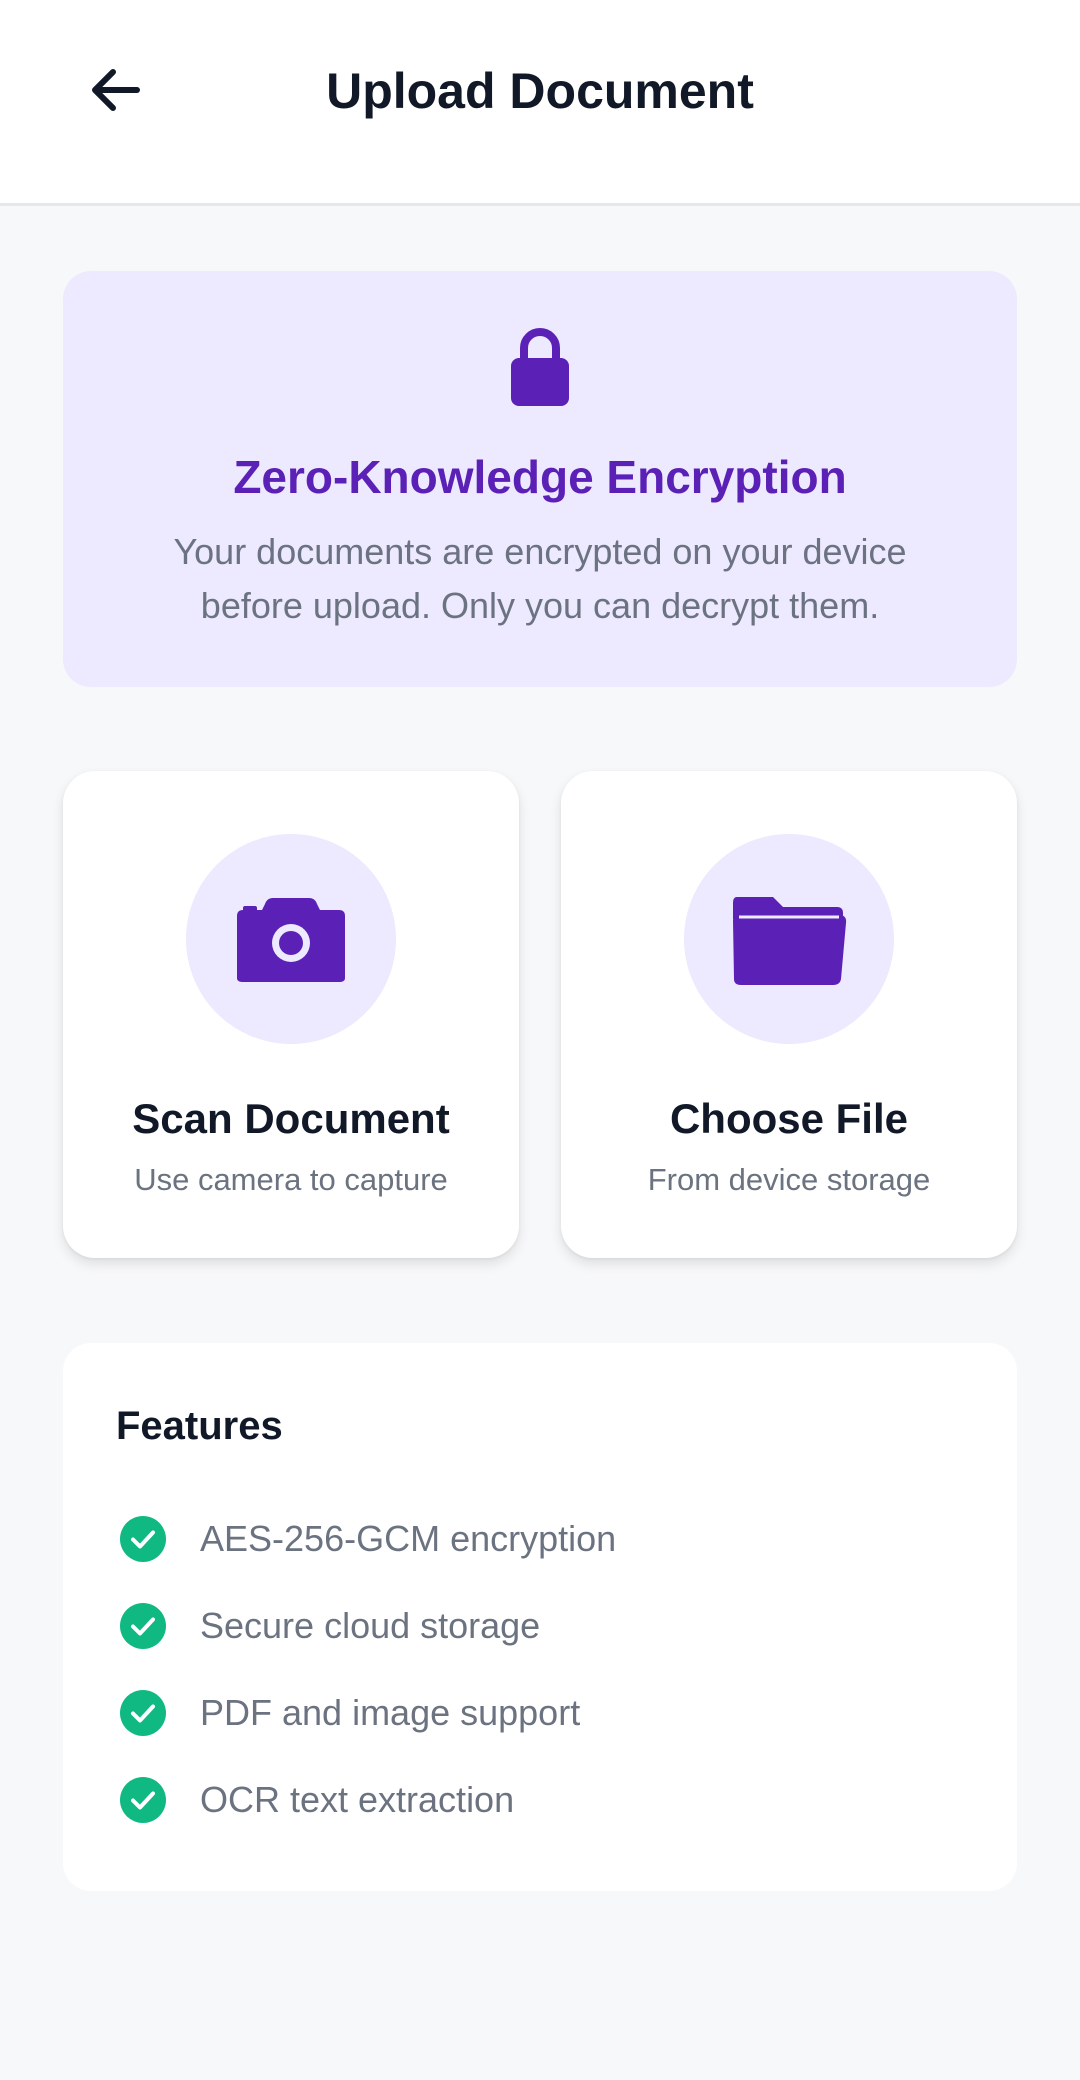 The height and width of the screenshot is (2080, 1080). I want to click on scan-icon-circle, so click(291, 939).